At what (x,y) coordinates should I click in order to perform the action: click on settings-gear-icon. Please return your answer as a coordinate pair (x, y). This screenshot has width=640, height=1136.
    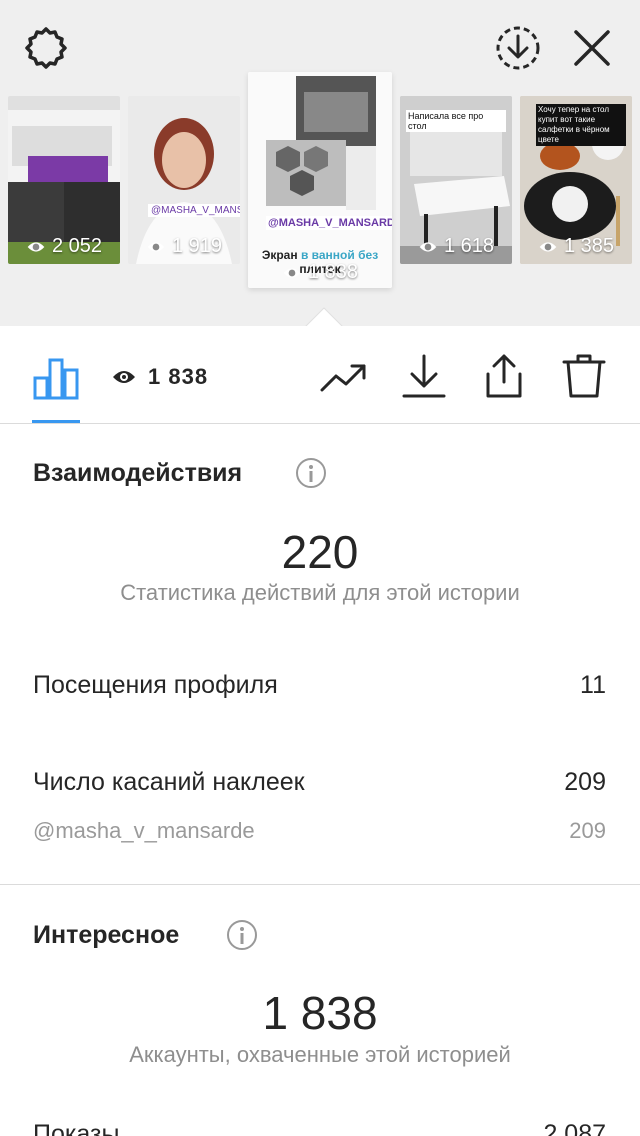
    Looking at the image, I should click on (46, 48).